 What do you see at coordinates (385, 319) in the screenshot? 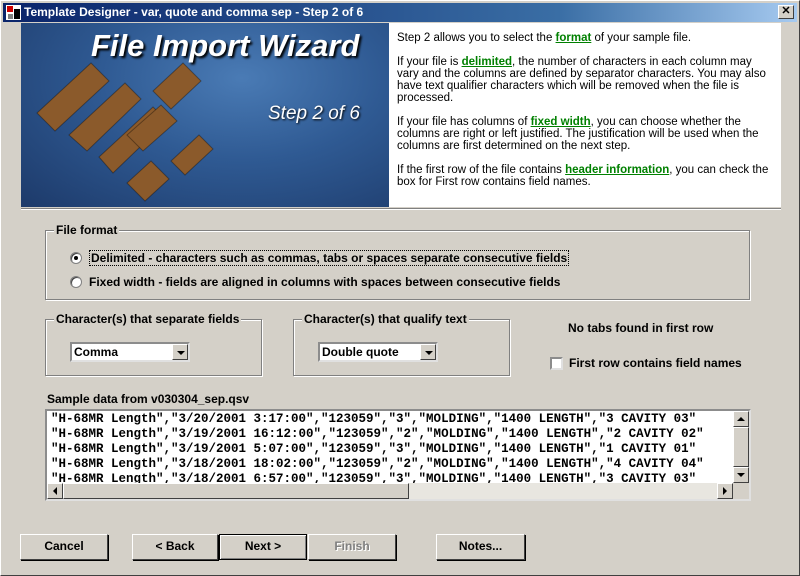
I see `qualifier-label: Character(s) that qualify text` at bounding box center [385, 319].